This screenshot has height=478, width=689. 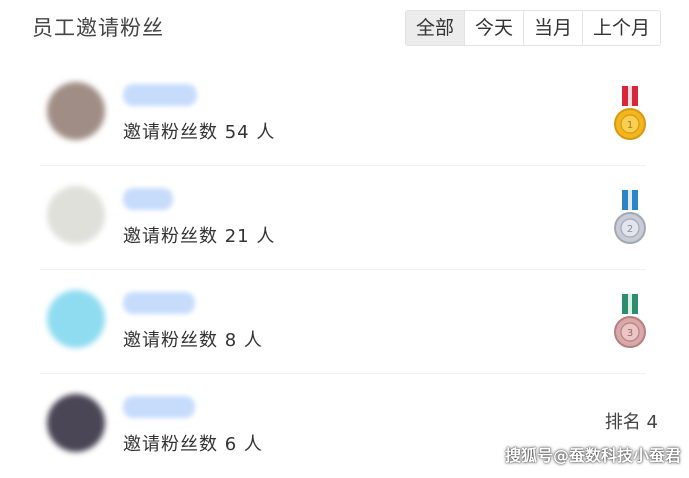 I want to click on time-filter-tabs: 全部 今天 当月 上个月, so click(x=533, y=28).